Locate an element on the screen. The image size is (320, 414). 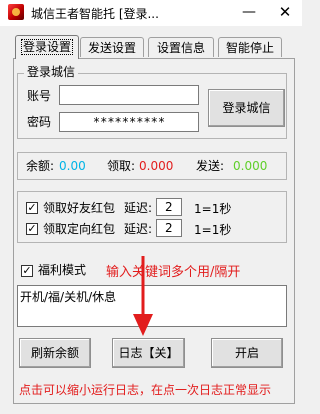
title-bar: 城信王者智能托 [登录... — ✕ is located at coordinates (151, 13).